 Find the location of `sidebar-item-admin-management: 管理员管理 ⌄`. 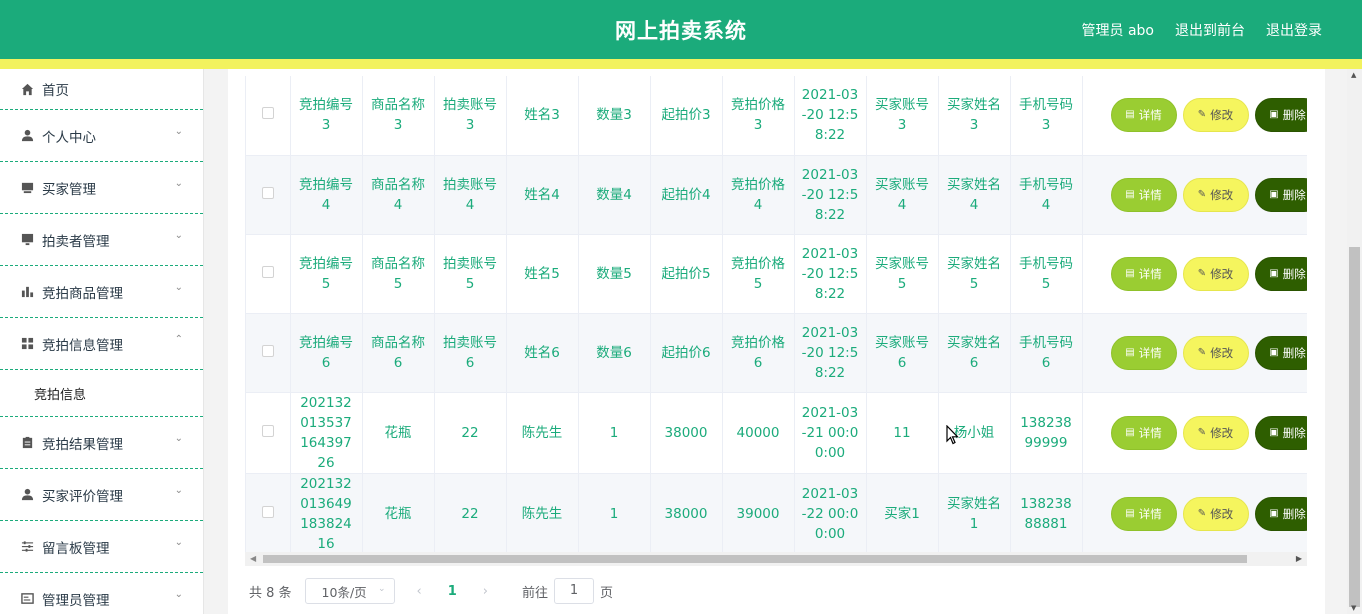

sidebar-item-admin-management: 管理员管理 ⌄ is located at coordinates (101, 593).